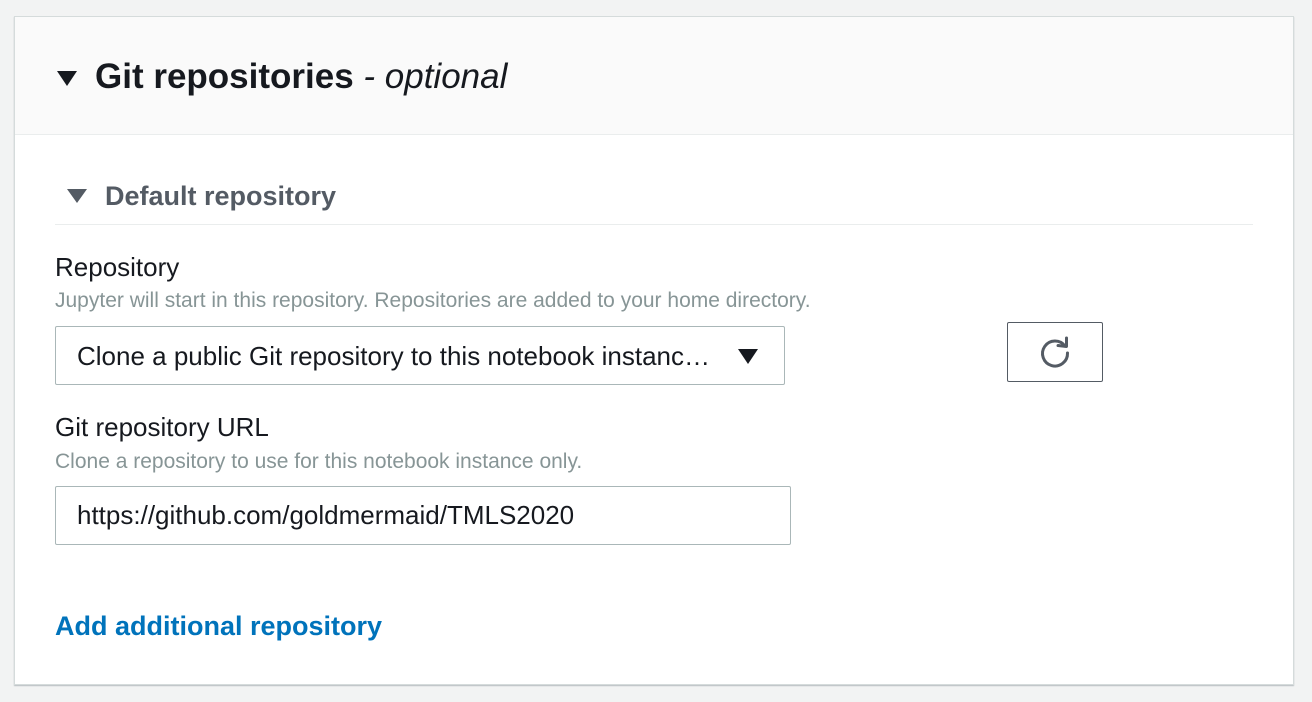 This screenshot has height=702, width=1312. I want to click on optional-label: - optional, so click(430, 76).